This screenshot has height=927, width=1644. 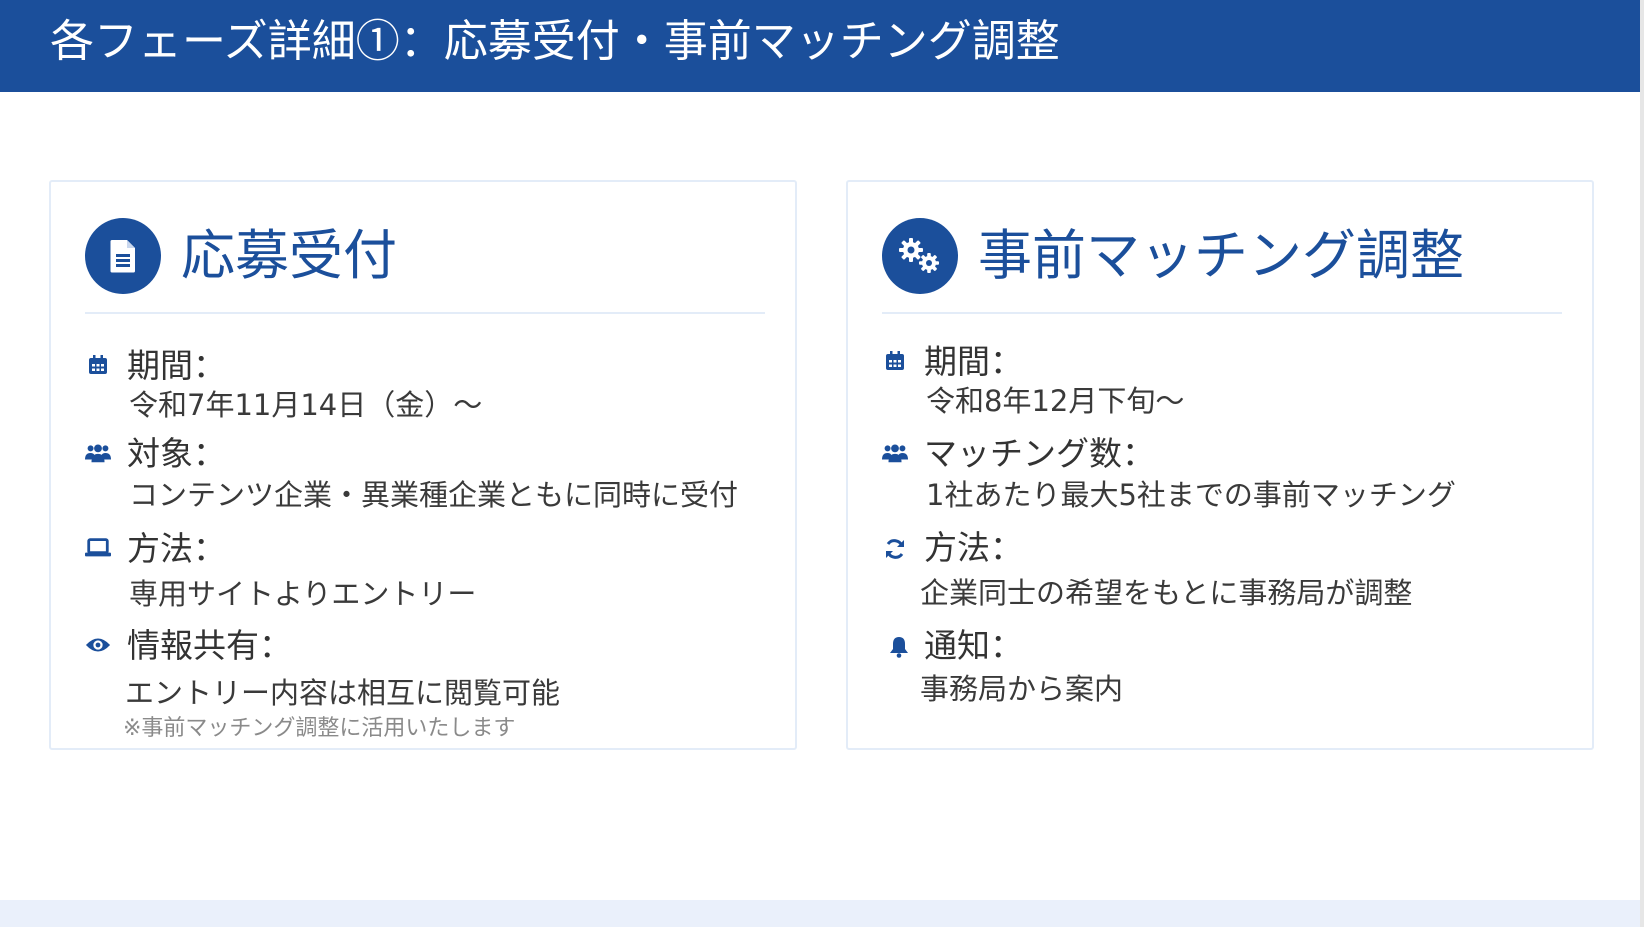 I want to click on section-notification: 通知： 事務局から案内, so click(x=1232, y=669).